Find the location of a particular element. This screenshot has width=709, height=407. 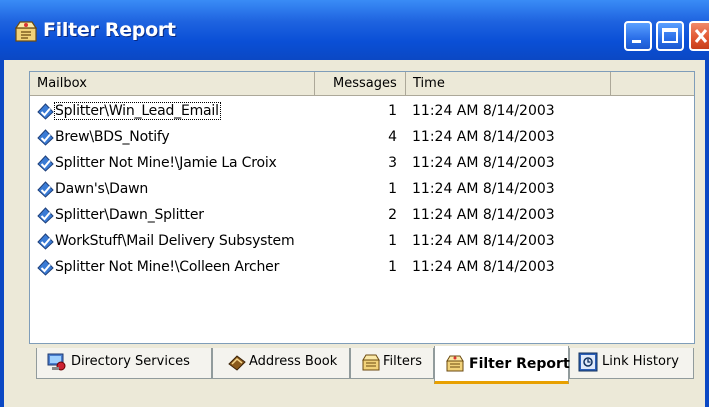

title-bar: Filter Report is located at coordinates (354, 30).